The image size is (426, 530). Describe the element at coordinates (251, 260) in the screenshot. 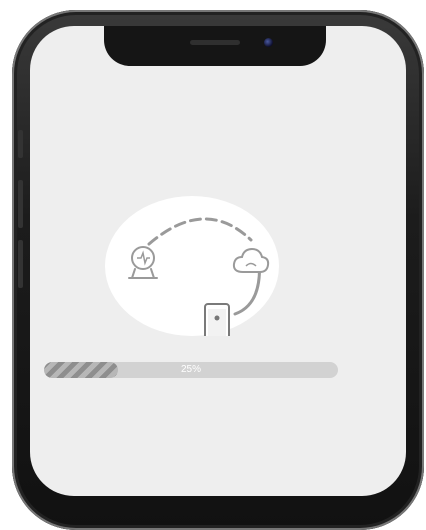

I see `cloud-icon` at that location.